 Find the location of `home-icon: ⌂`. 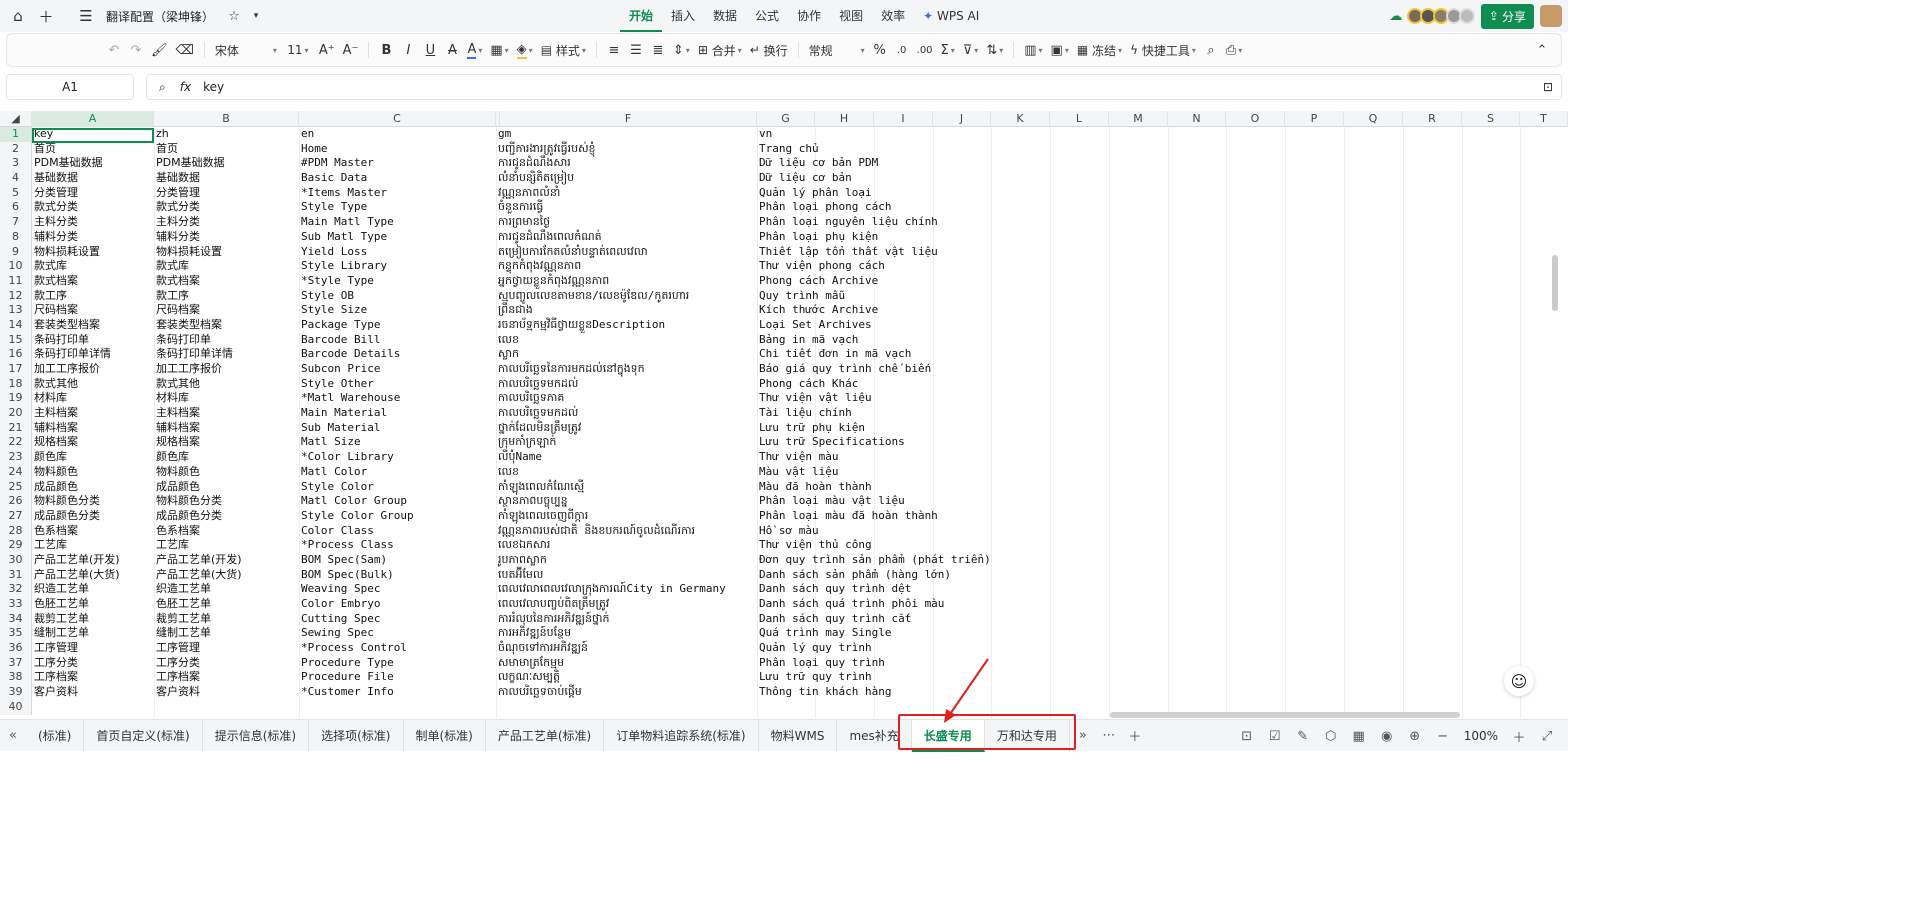

home-icon: ⌂ is located at coordinates (18, 16).